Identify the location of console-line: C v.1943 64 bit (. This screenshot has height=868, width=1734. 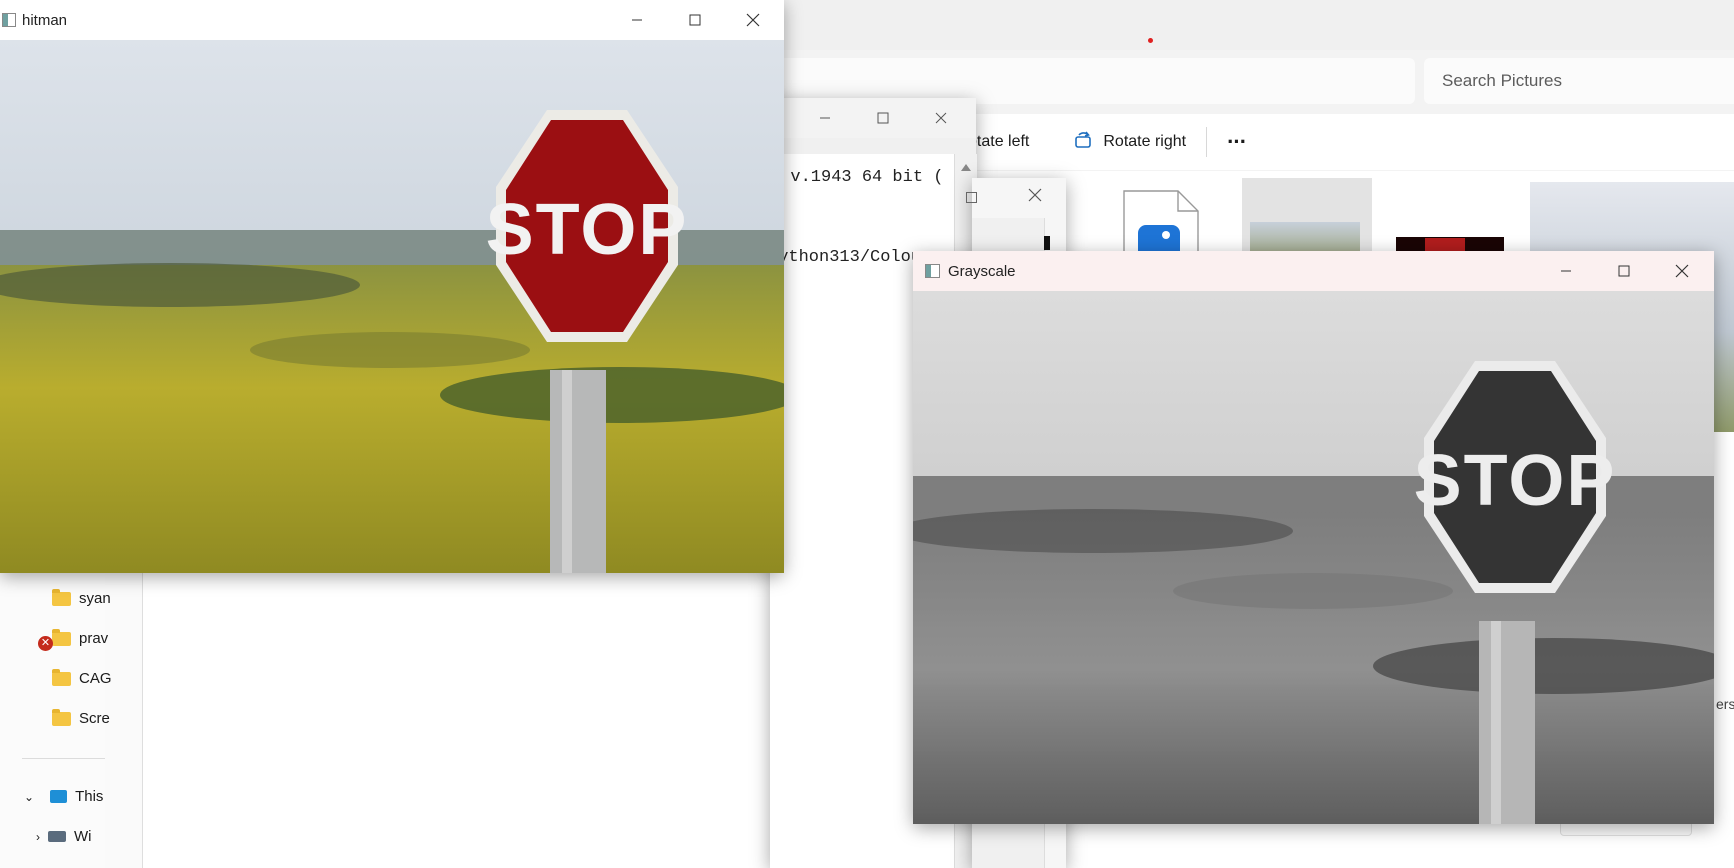
(857, 177).